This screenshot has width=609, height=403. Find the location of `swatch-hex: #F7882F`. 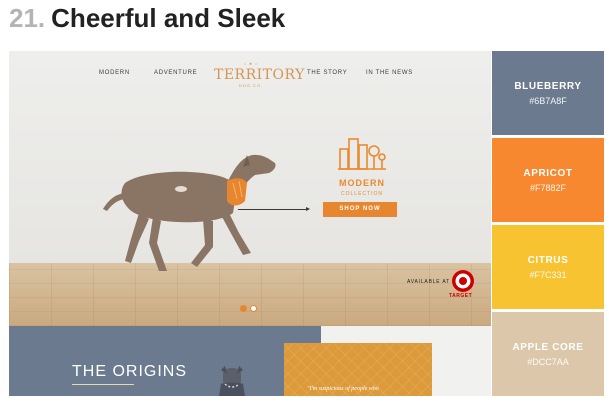

swatch-hex: #F7882F is located at coordinates (548, 187).